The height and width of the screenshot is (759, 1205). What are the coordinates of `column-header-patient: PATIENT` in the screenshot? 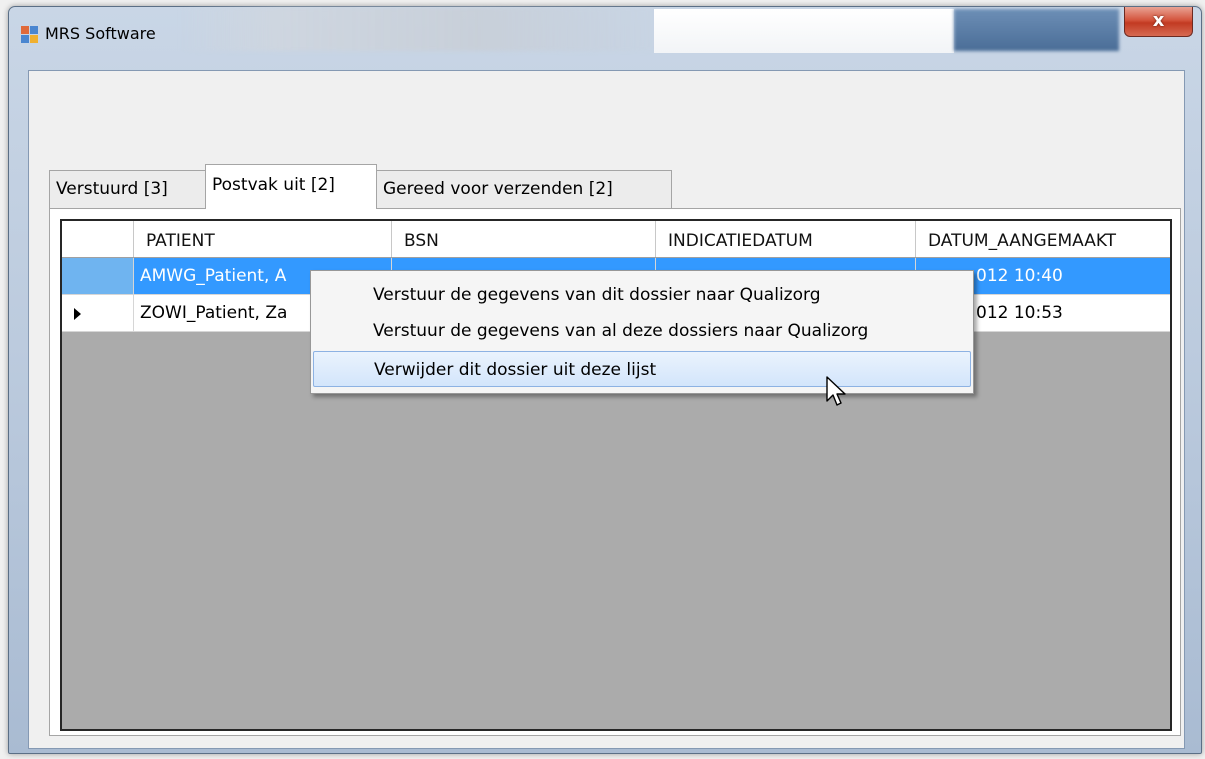 It's located at (263, 239).